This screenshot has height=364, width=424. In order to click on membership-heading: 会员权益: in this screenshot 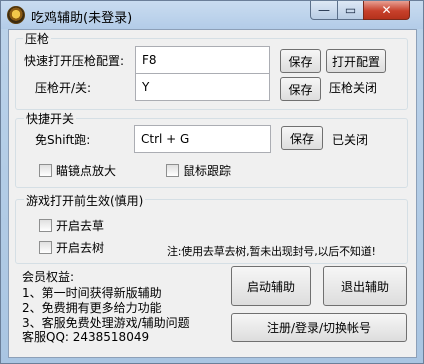, I will do `click(48, 277)`.